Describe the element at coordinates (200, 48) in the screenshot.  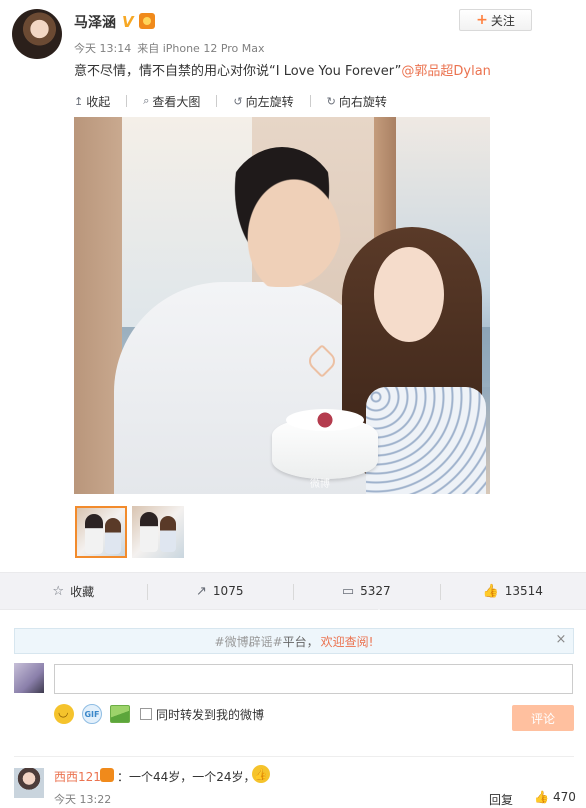
I see `post-source: 来自 iPhone 12 Pro Max` at that location.